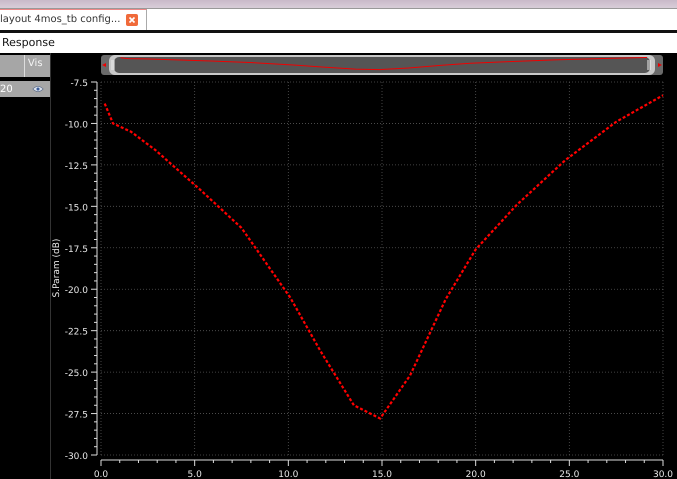  Describe the element at coordinates (76, 457) in the screenshot. I see `y-tick-label: -30.0` at that location.